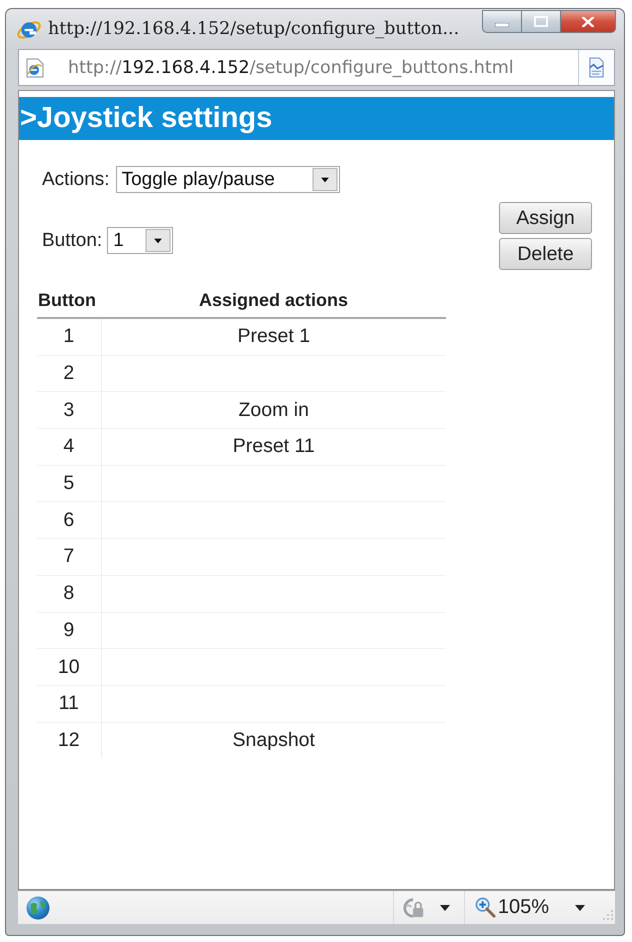 The image size is (632, 942). What do you see at coordinates (414, 907) in the screenshot?
I see `globe-lock-icon` at bounding box center [414, 907].